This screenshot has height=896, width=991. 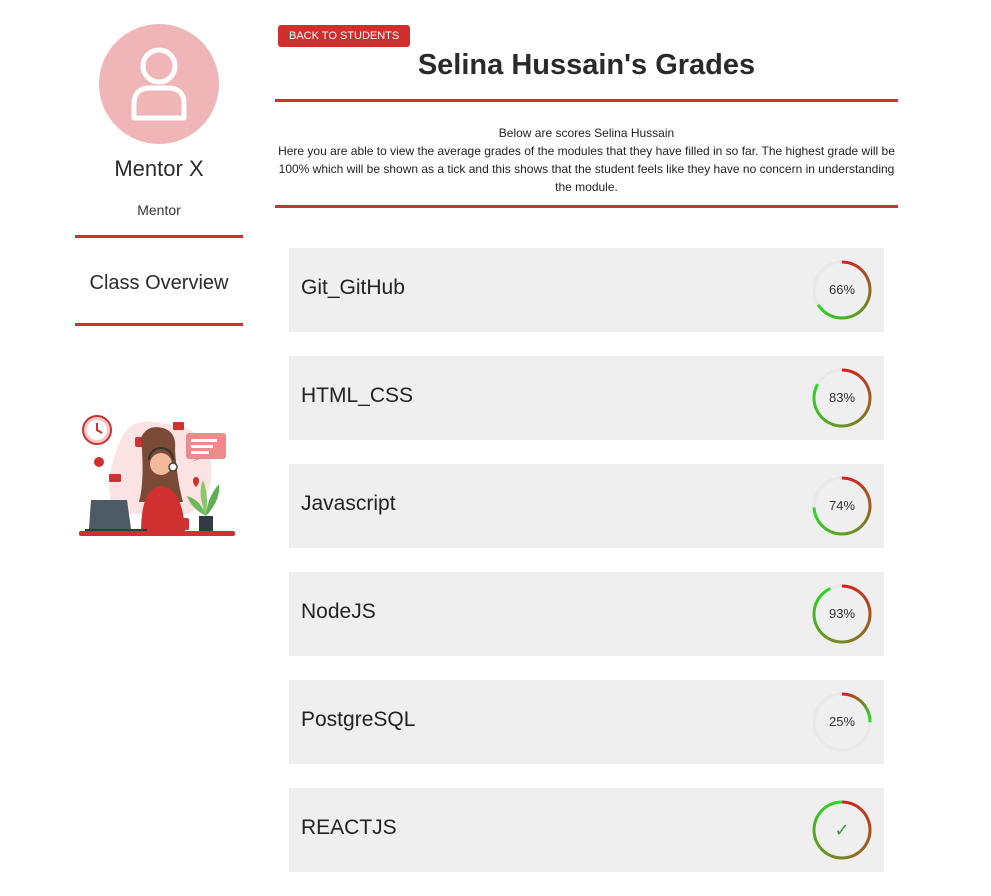 I want to click on progress-ring: 74%, so click(x=842, y=506).